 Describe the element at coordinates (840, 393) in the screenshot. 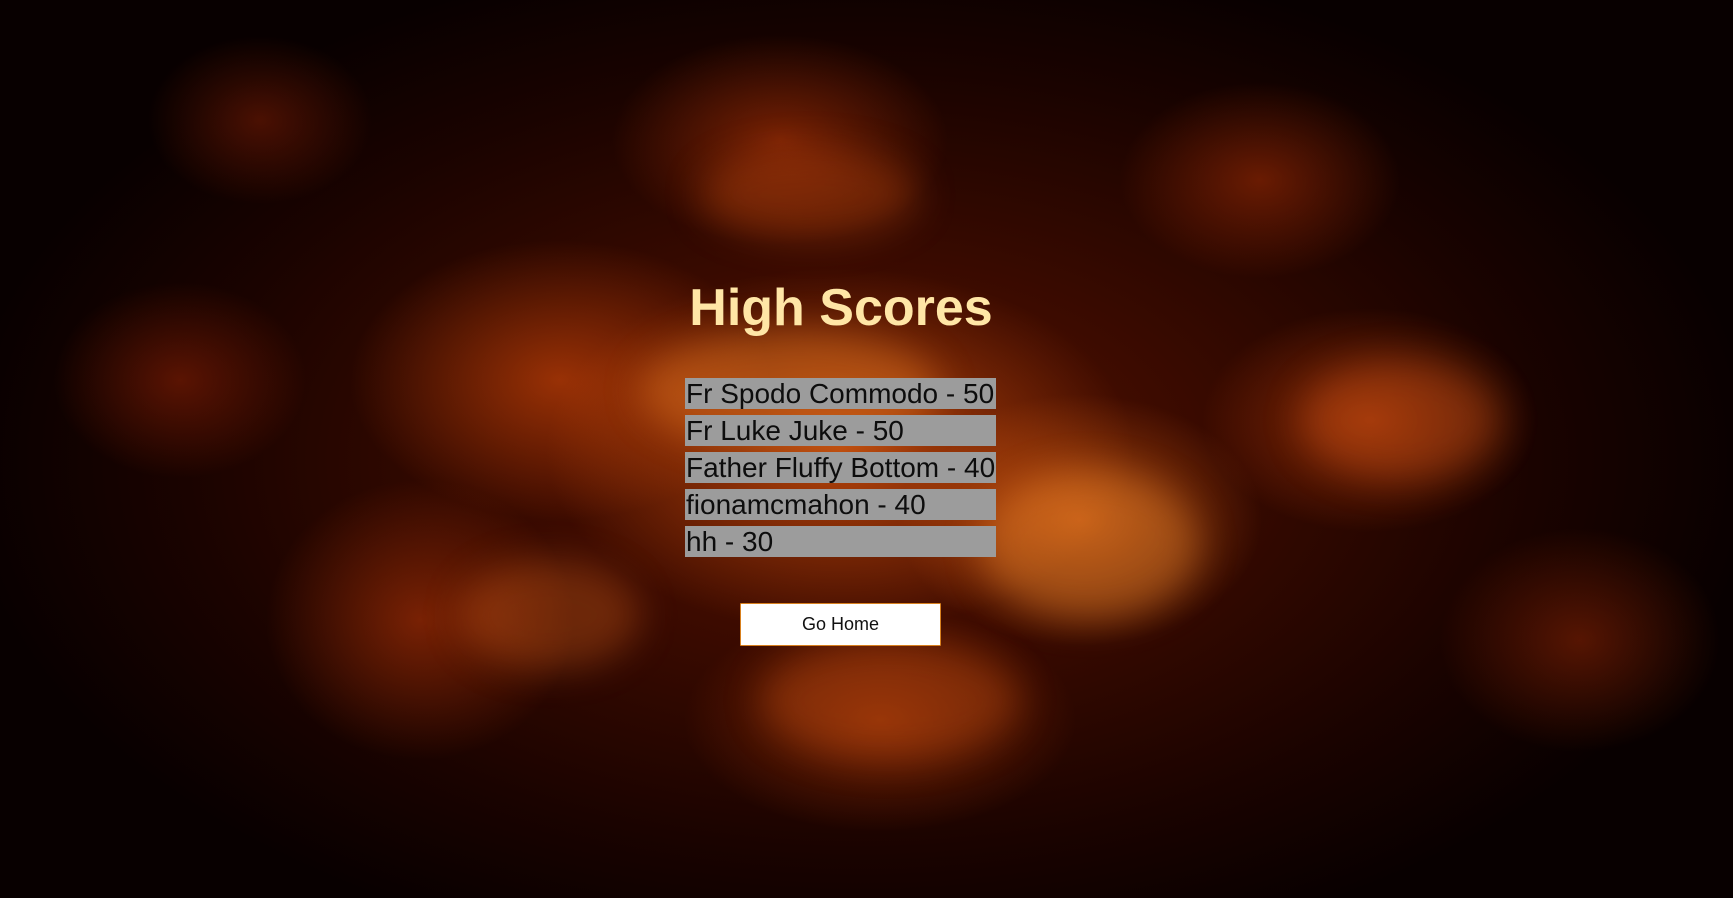

I see `score-entry: Fr Spodo Commodo - 50` at that location.